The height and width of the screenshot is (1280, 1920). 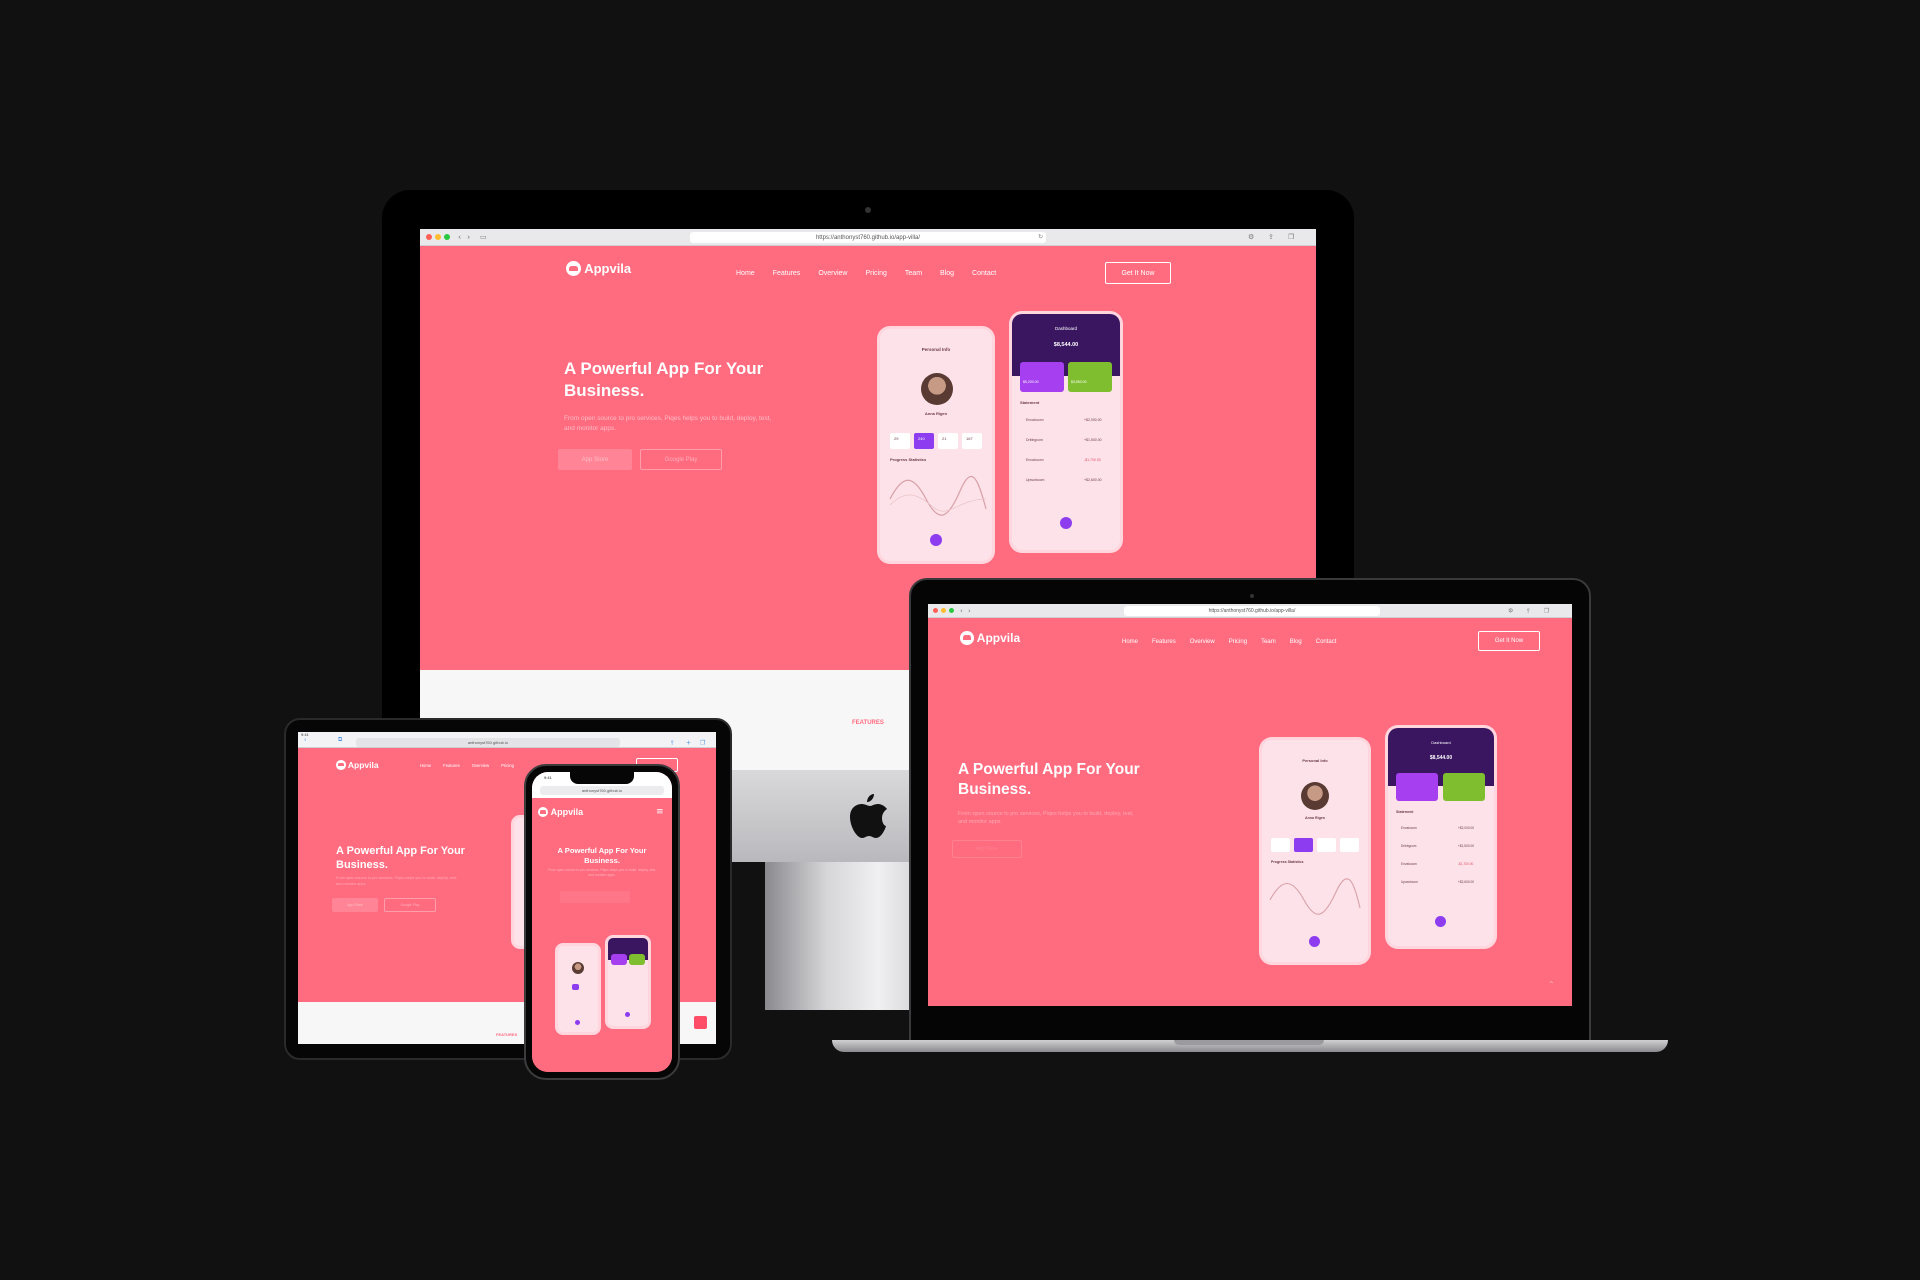 What do you see at coordinates (483, 237) in the screenshot?
I see `sidebar-icon: ▭` at bounding box center [483, 237].